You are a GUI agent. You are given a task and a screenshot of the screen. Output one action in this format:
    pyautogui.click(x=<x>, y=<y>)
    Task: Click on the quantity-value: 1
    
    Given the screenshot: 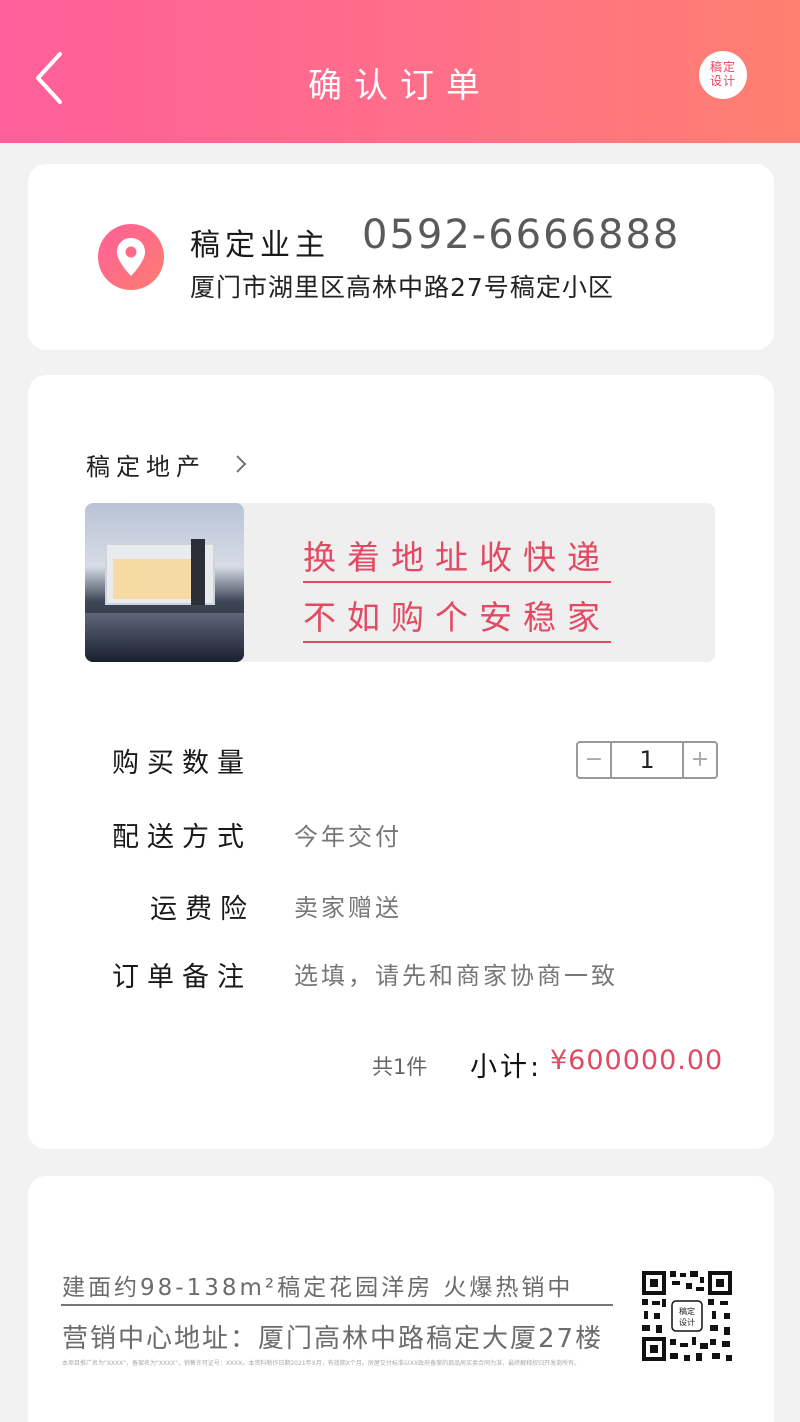 What is the action you would take?
    pyautogui.click(x=647, y=760)
    